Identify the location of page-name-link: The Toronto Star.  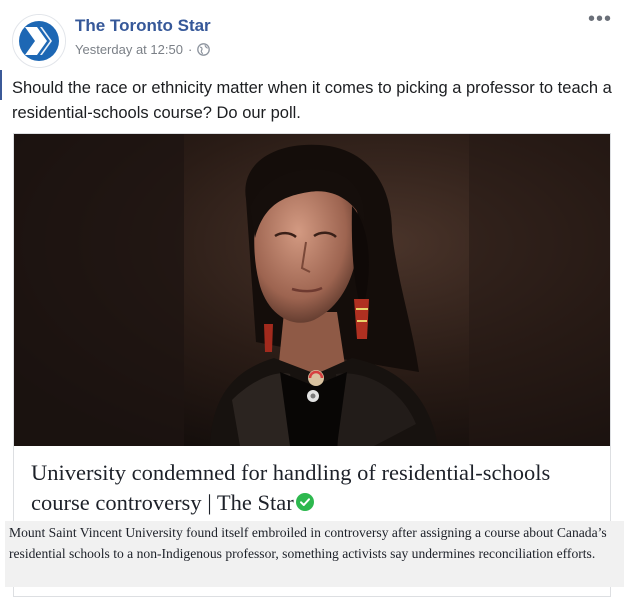
(143, 26).